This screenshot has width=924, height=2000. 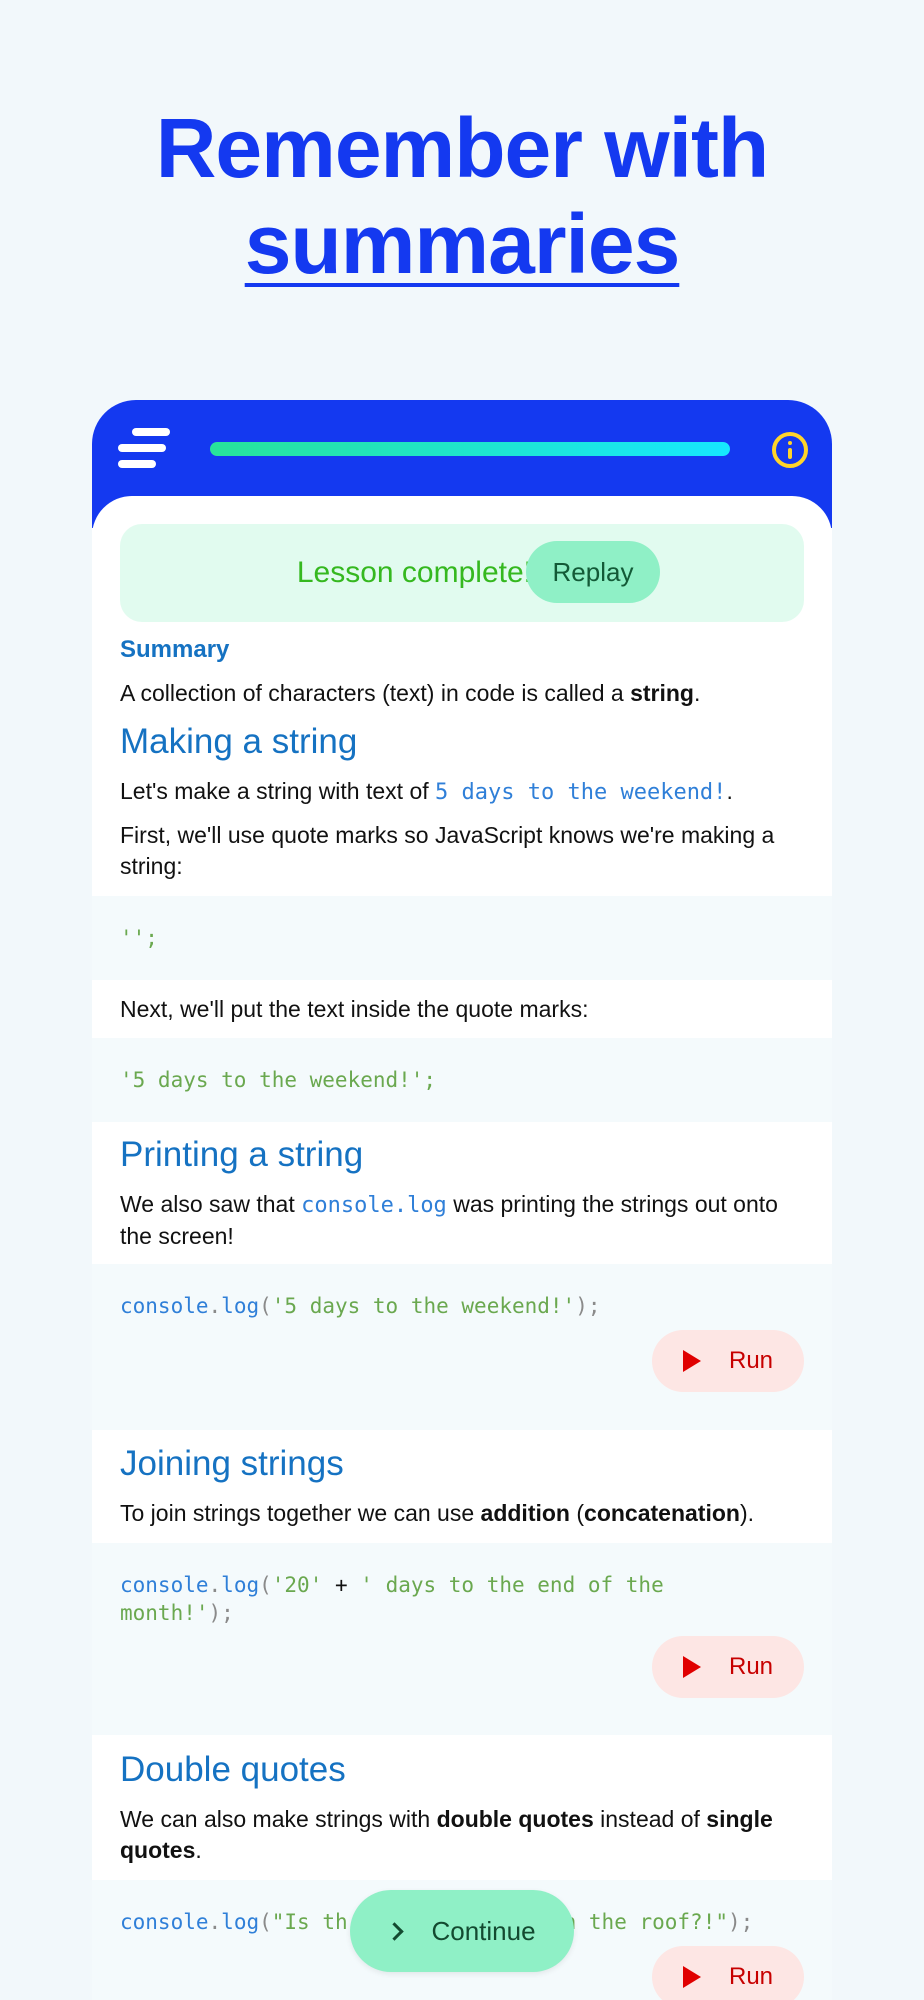 What do you see at coordinates (462, 196) in the screenshot?
I see `hero-heading: Remember with summaries` at bounding box center [462, 196].